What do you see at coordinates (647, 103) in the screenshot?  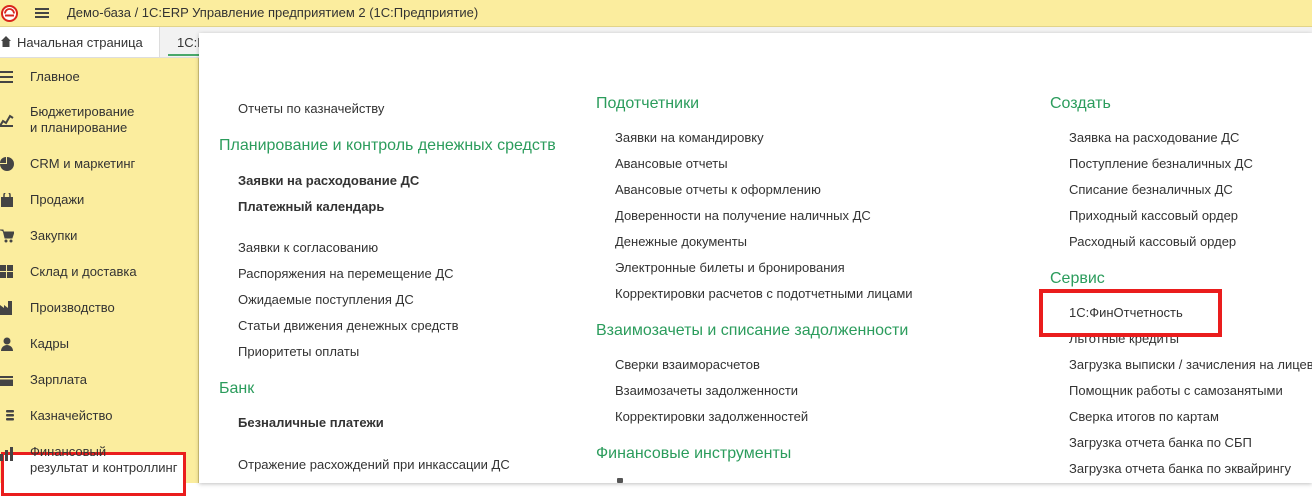 I see `heading-accountables: Подотчетники` at bounding box center [647, 103].